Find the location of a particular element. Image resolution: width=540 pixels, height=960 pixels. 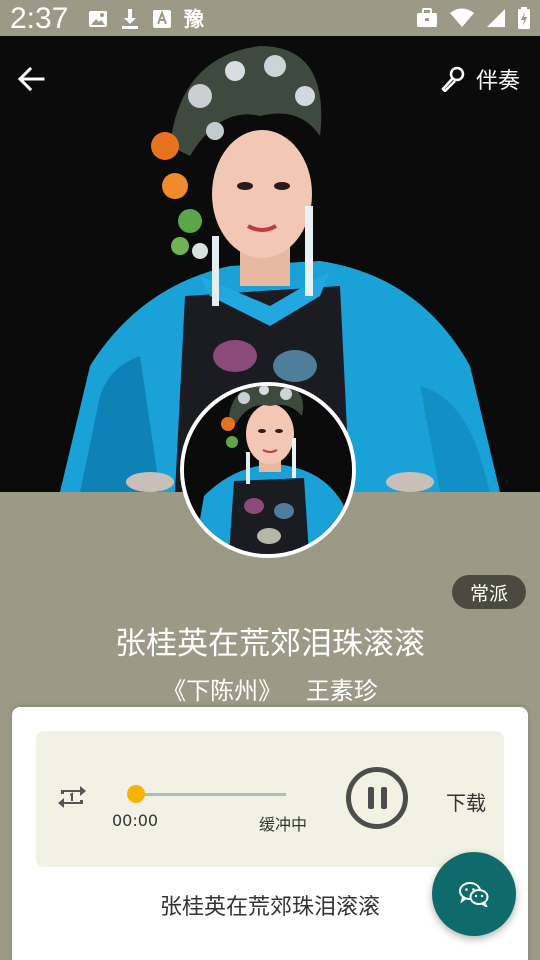

arrow-left-icon is located at coordinates (31, 79).